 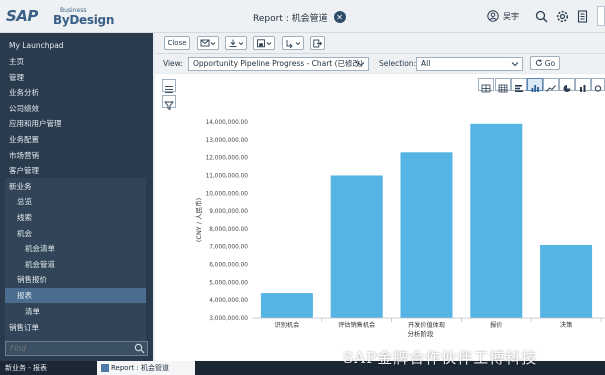 I want to click on grid-icon, so click(x=503, y=88).